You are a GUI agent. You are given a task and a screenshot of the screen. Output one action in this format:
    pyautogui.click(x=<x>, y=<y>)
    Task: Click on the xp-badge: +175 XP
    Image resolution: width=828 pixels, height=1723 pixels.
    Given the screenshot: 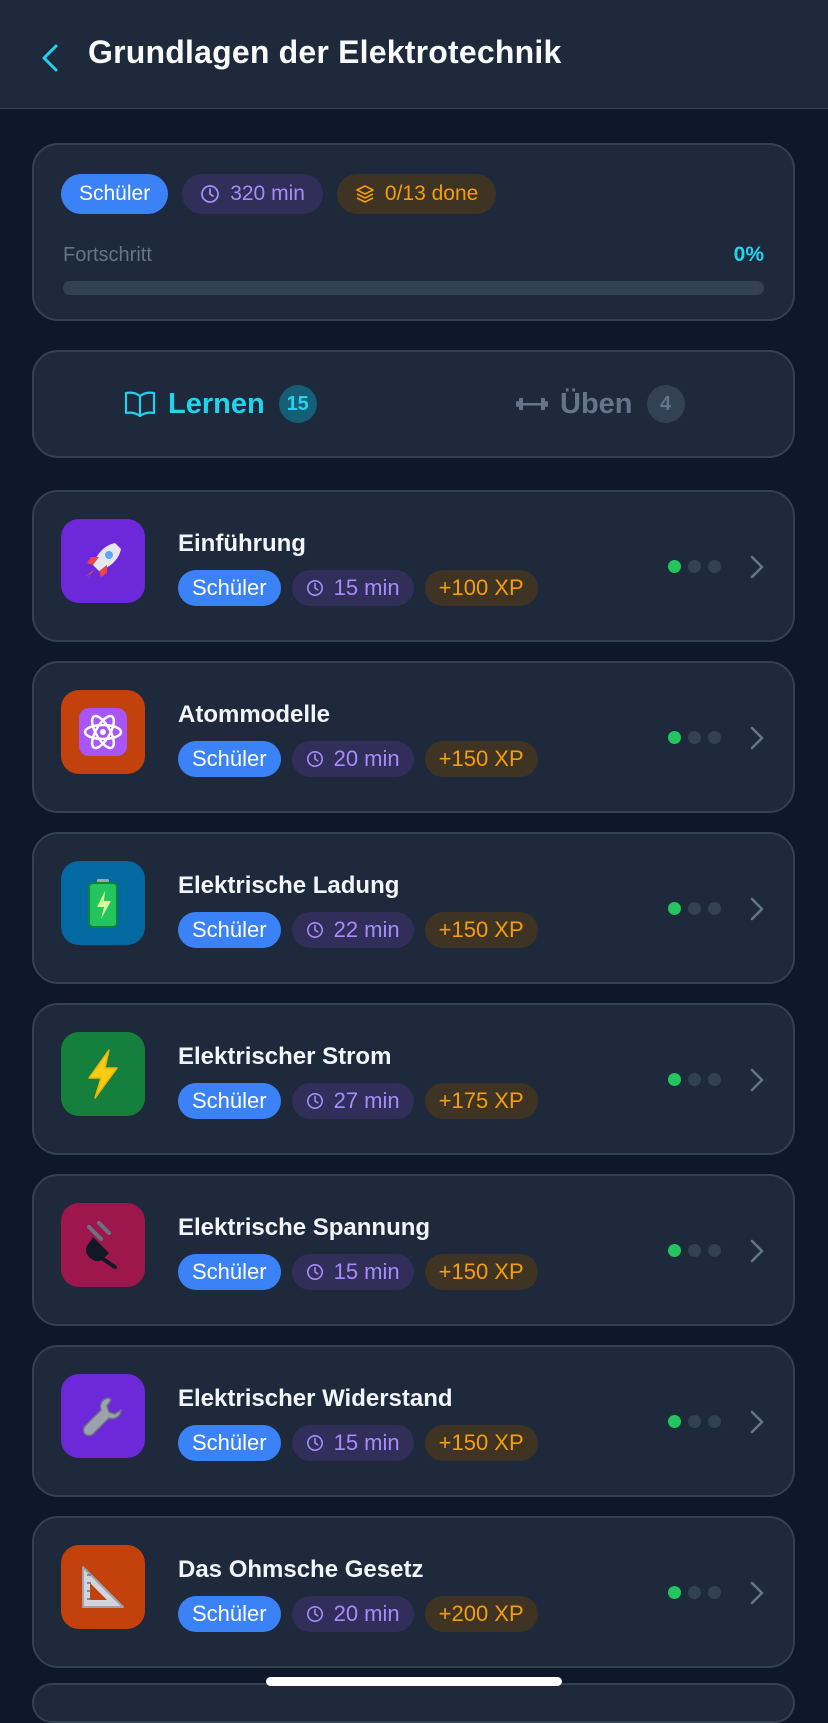 What is the action you would take?
    pyautogui.click(x=481, y=1101)
    